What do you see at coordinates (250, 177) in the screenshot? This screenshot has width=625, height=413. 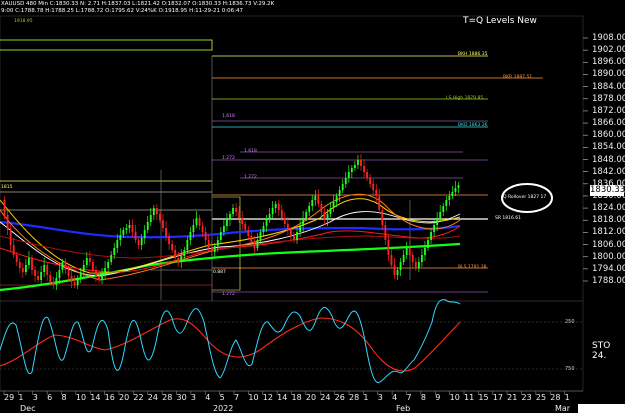 I see `level-label-fib-1272-b: 1.272` at bounding box center [250, 177].